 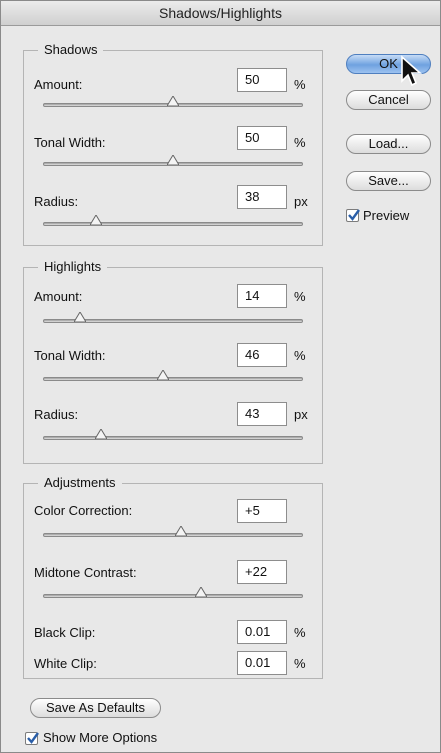 What do you see at coordinates (262, 663) in the screenshot?
I see `white-clip-field: 0.01` at bounding box center [262, 663].